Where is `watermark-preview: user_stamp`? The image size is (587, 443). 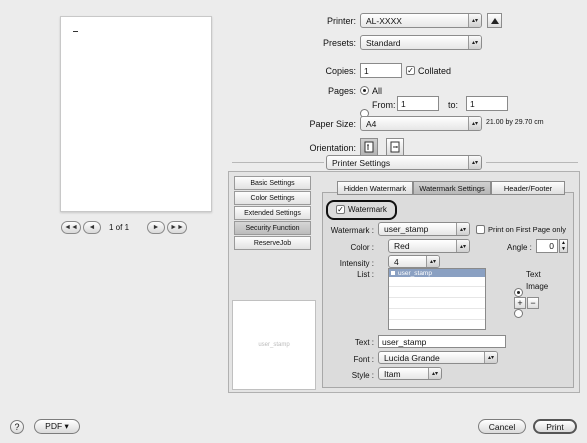
watermark-preview: user_stamp is located at coordinates (274, 345).